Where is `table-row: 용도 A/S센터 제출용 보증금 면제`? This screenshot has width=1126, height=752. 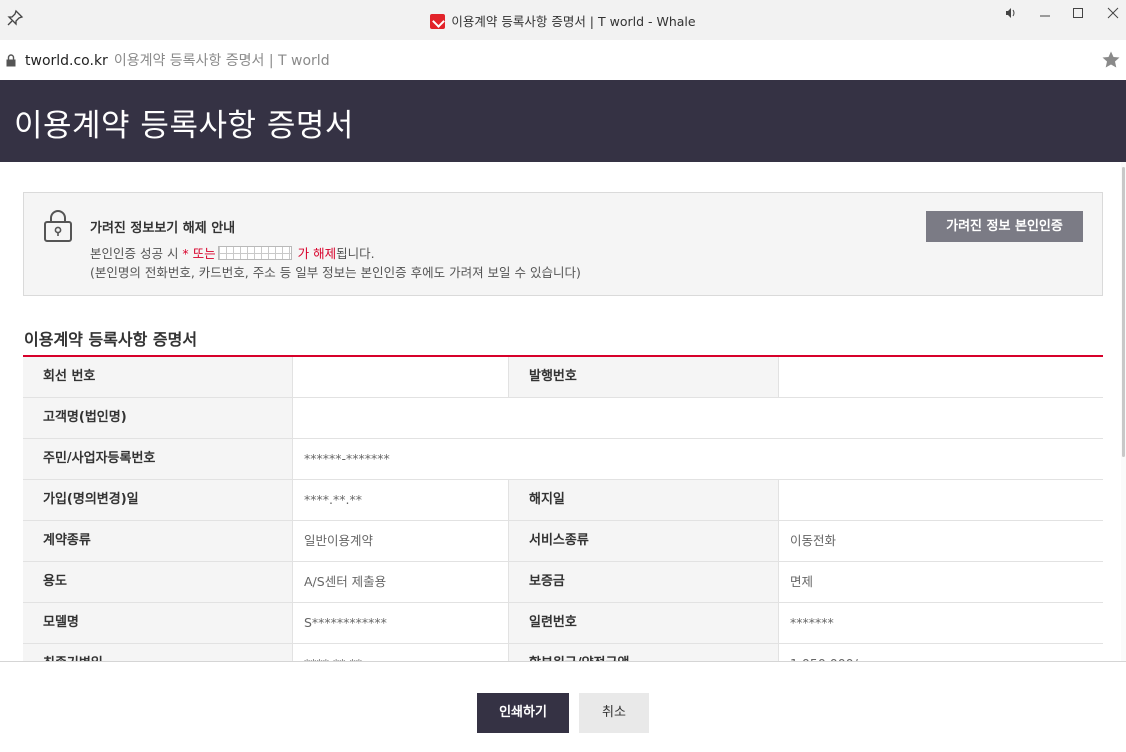
table-row: 용도 A/S센터 제출용 보증금 면제 is located at coordinates (563, 582).